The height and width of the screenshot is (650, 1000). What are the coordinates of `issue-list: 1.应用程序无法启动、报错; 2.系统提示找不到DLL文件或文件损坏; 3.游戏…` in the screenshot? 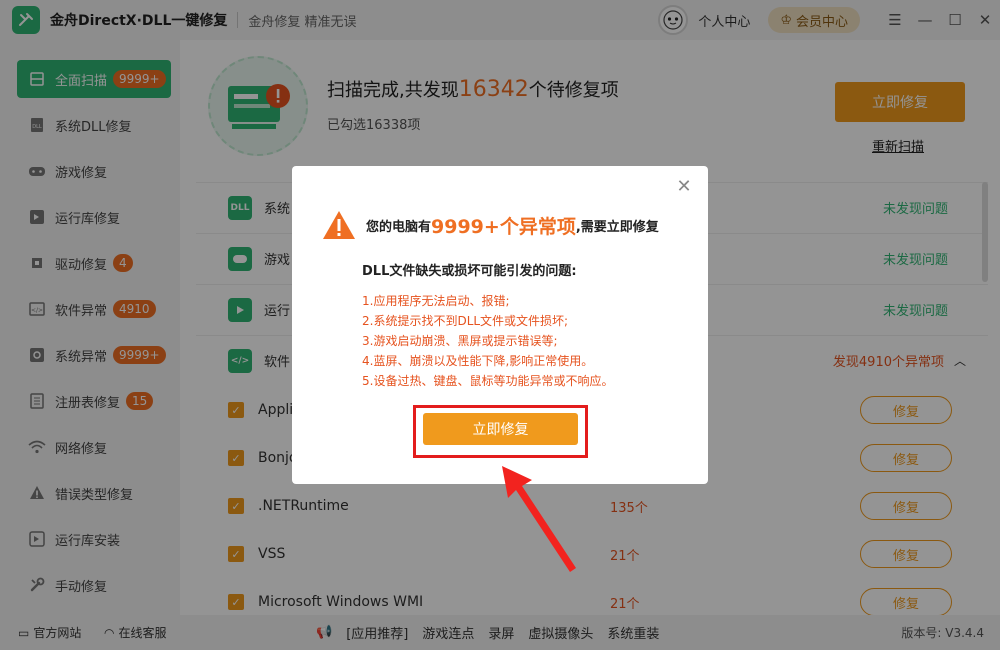 It's located at (487, 341).